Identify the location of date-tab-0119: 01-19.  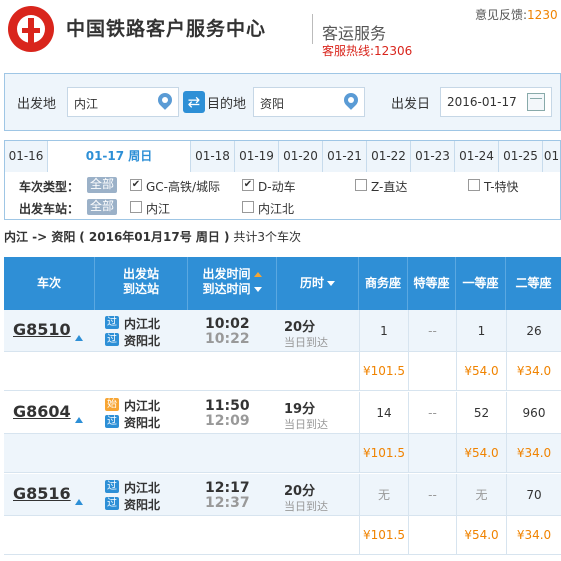
(257, 156).